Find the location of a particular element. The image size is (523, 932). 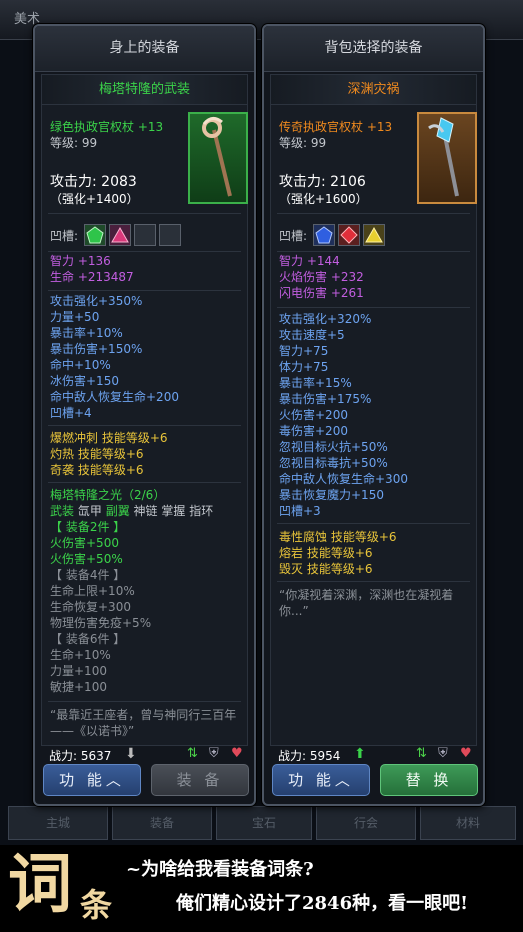

extra-stat: 攻击强化+320% is located at coordinates (325, 319).